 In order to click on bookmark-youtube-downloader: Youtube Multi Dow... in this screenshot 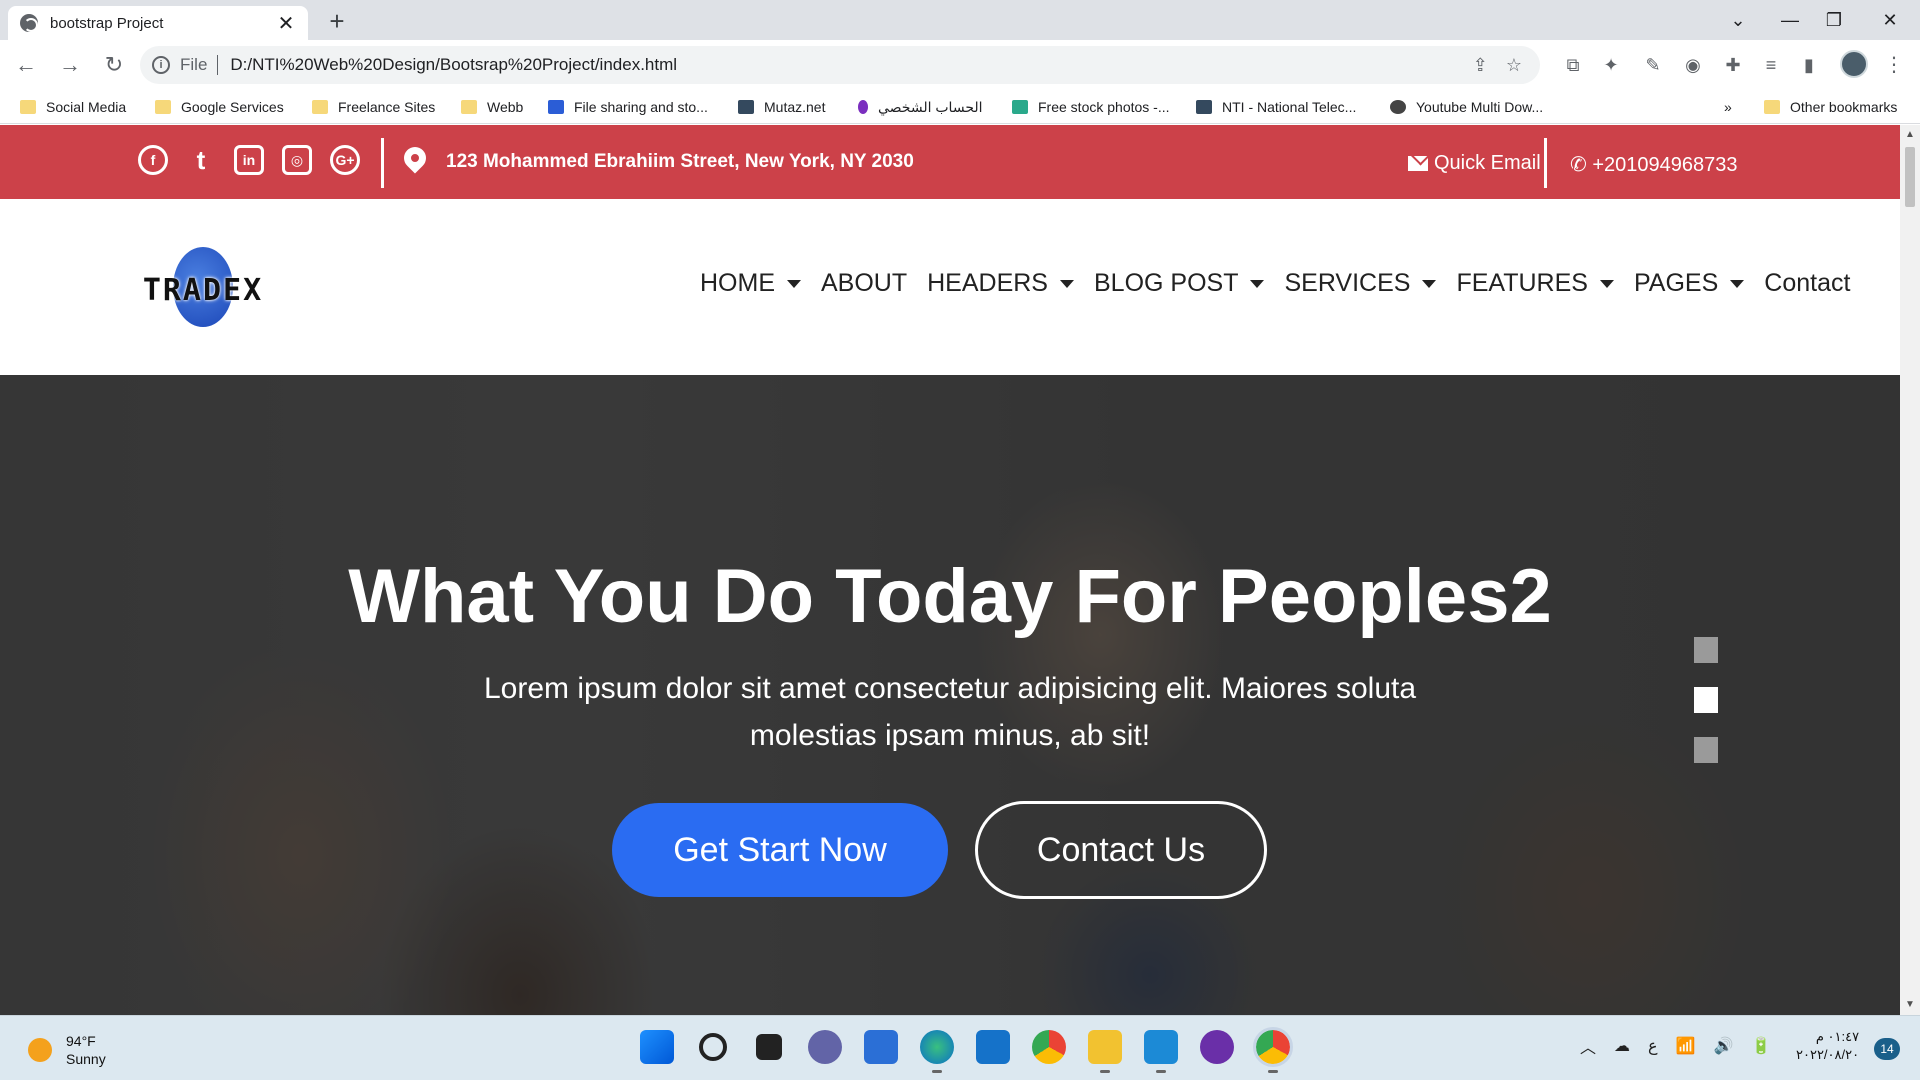, I will do `click(1466, 107)`.